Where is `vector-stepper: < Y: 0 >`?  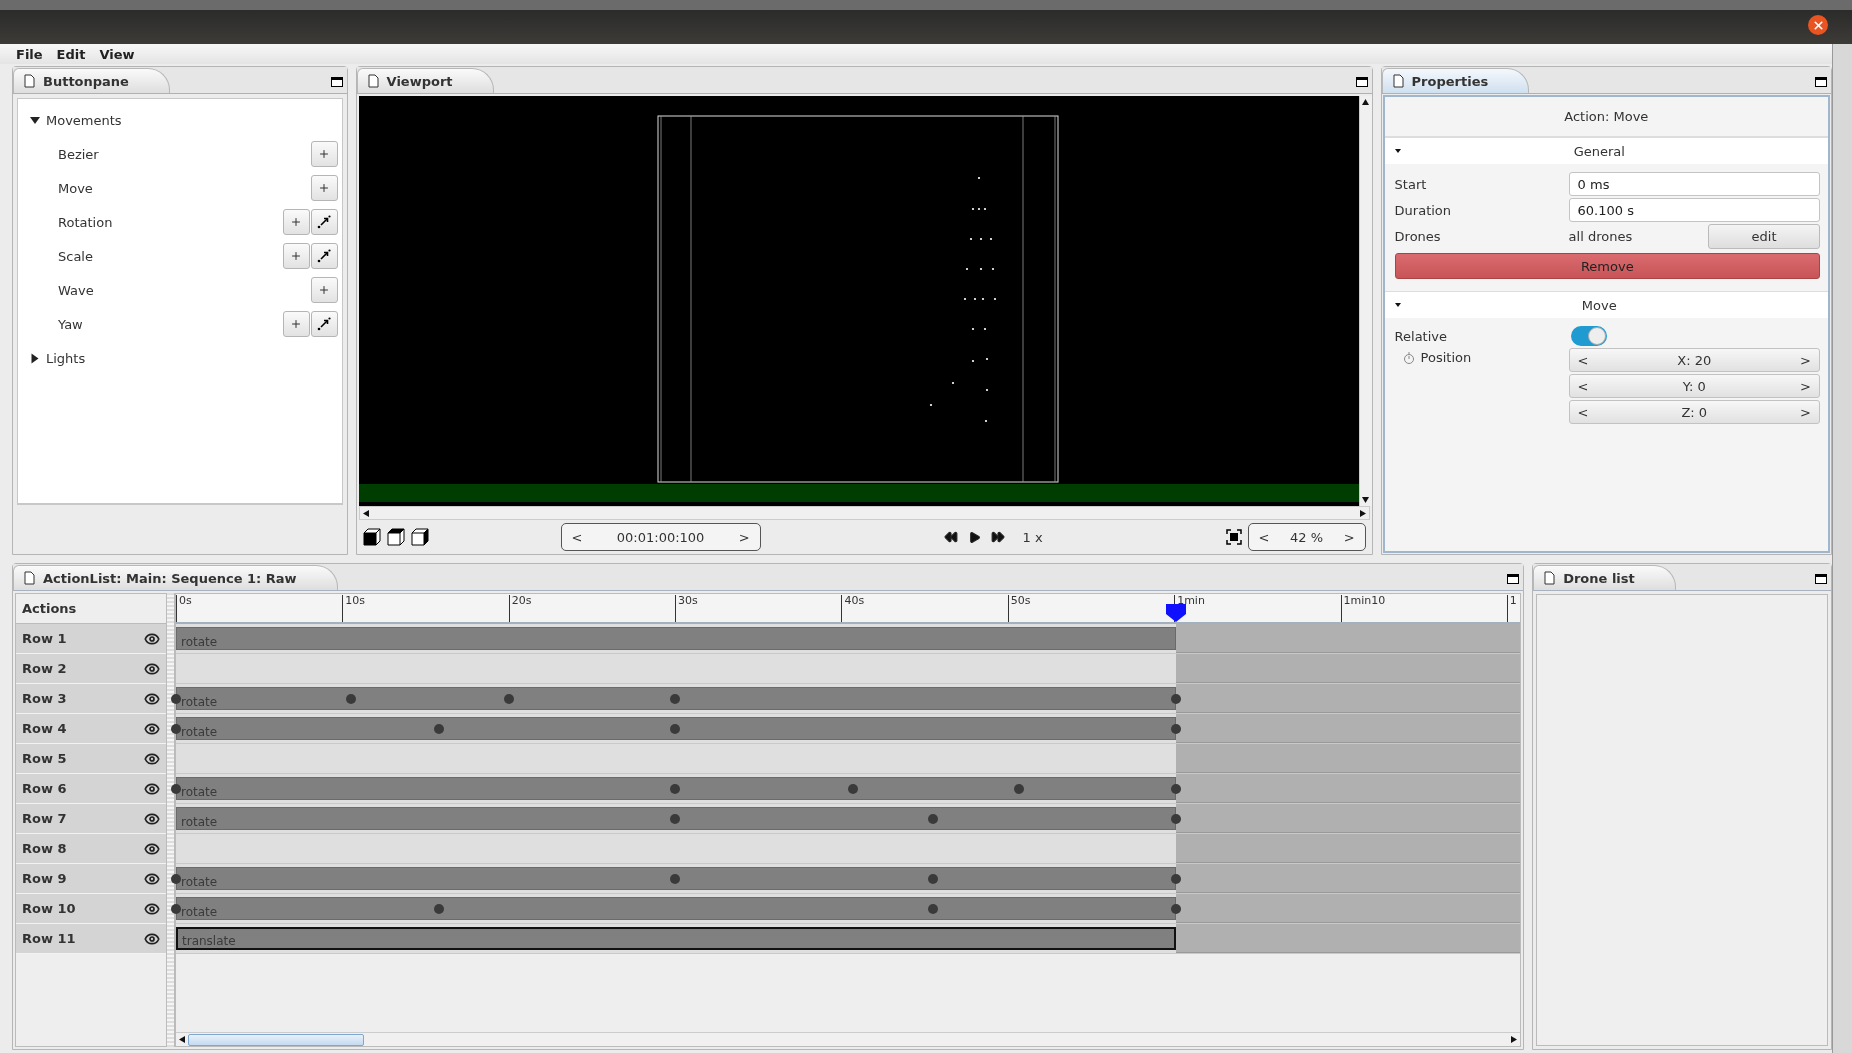
vector-stepper: < Y: 0 > is located at coordinates (1694, 386).